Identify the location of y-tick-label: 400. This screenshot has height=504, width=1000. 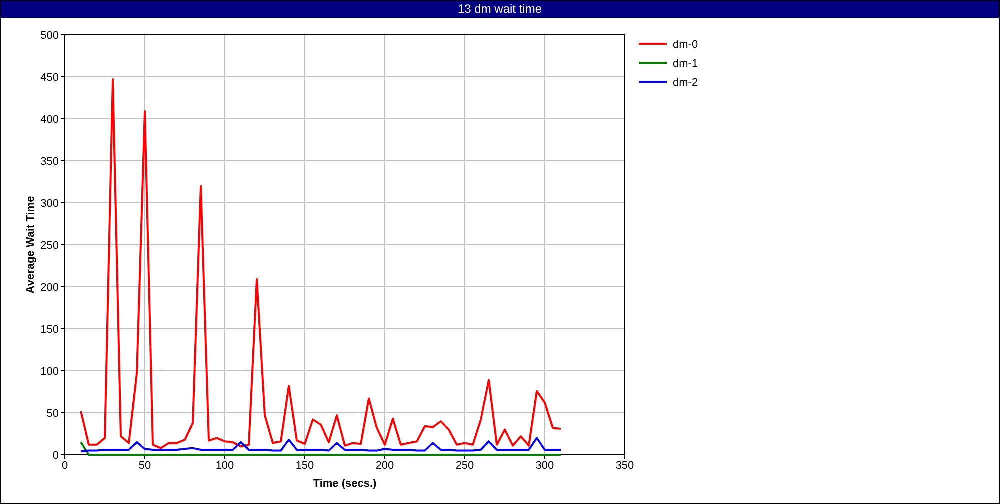
(49, 120).